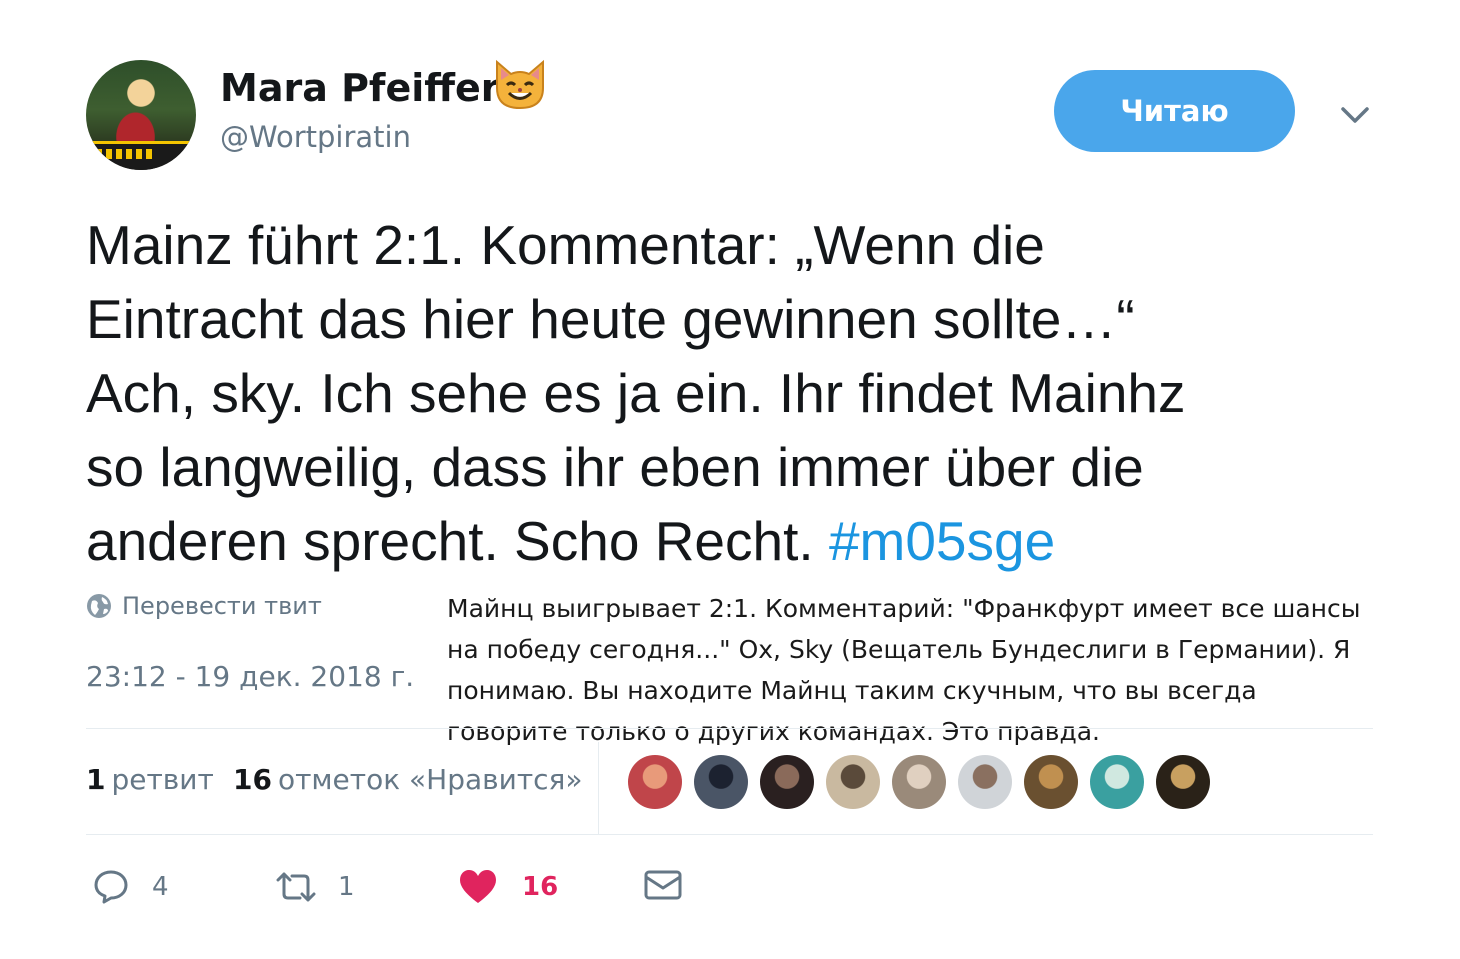 The height and width of the screenshot is (959, 1460). Describe the element at coordinates (478, 886) in the screenshot. I see `heart-icon` at that location.